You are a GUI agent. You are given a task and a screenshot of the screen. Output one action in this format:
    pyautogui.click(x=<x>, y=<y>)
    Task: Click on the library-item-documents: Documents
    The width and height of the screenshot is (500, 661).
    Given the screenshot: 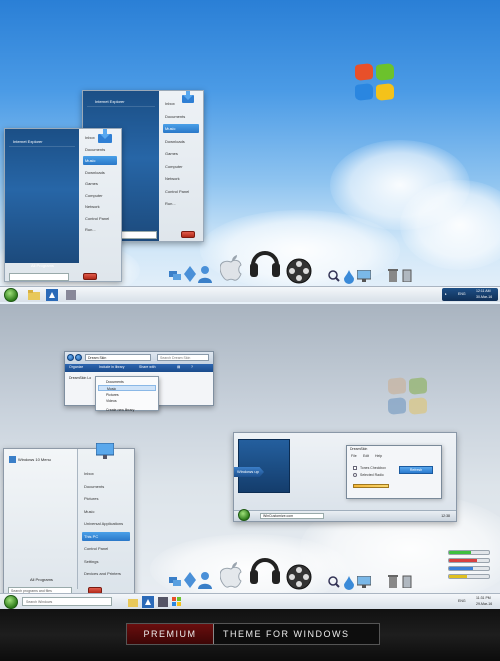 What is the action you would take?
    pyautogui.click(x=127, y=382)
    